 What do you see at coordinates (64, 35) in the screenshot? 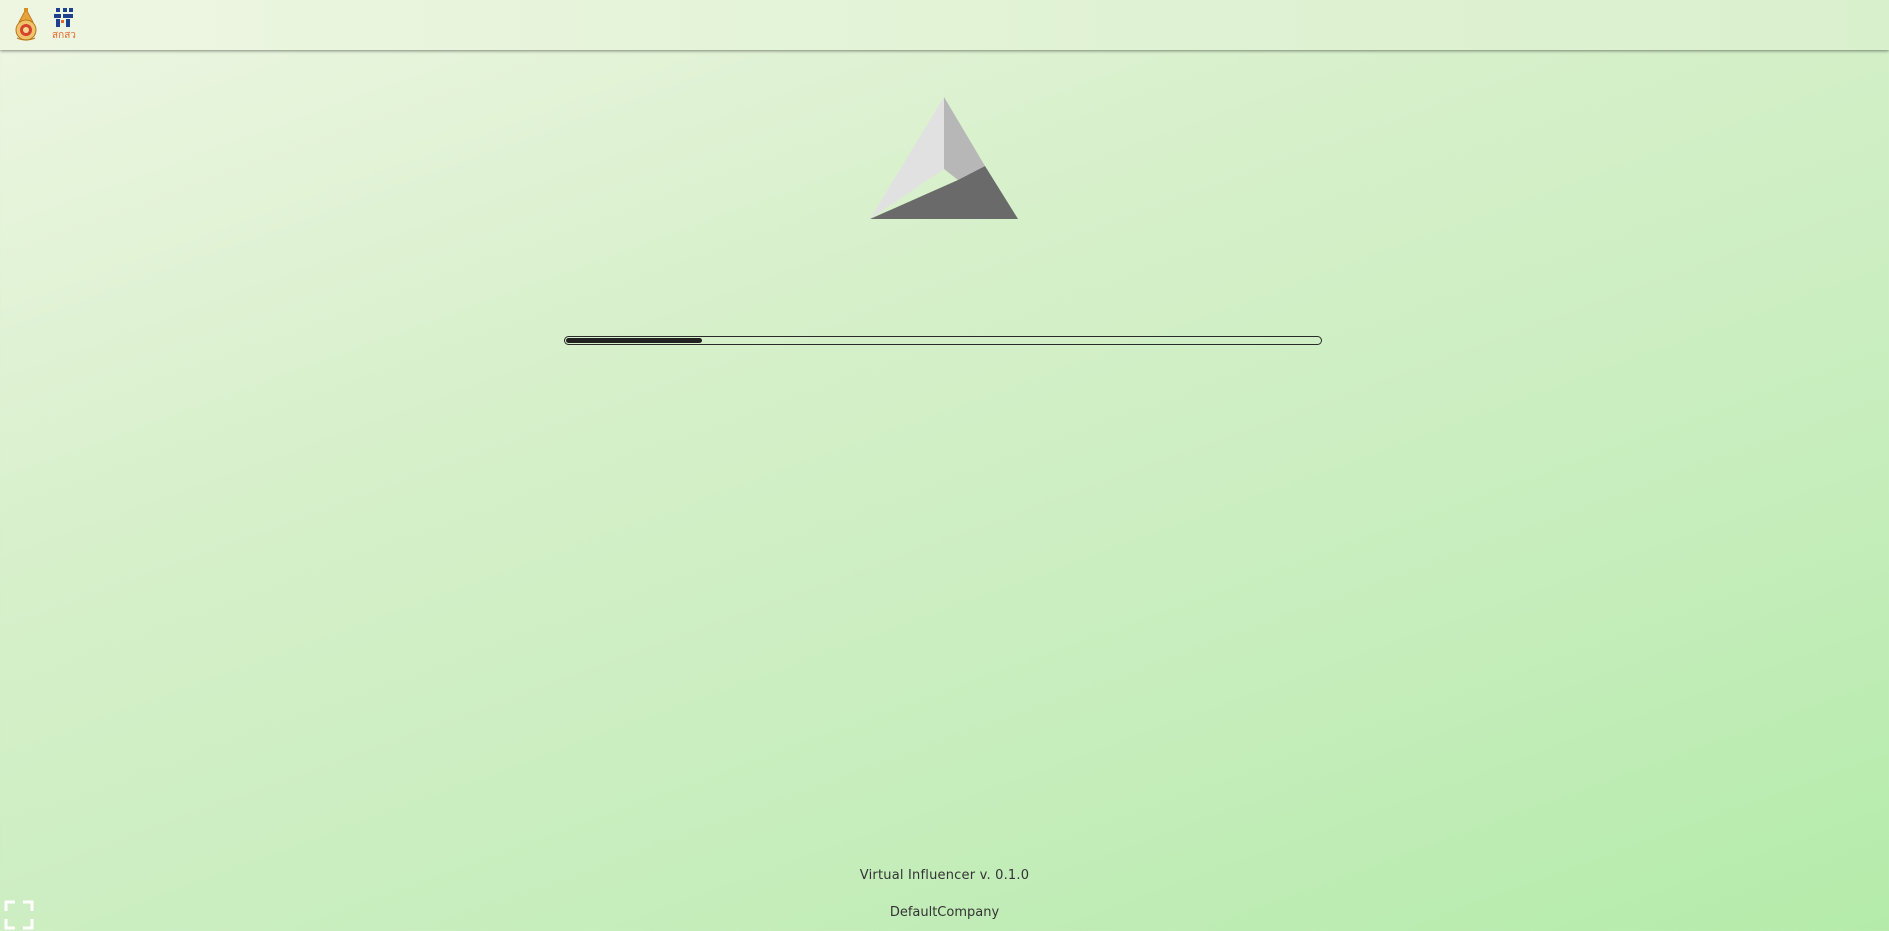
I see `brand-caption: สกสว` at bounding box center [64, 35].